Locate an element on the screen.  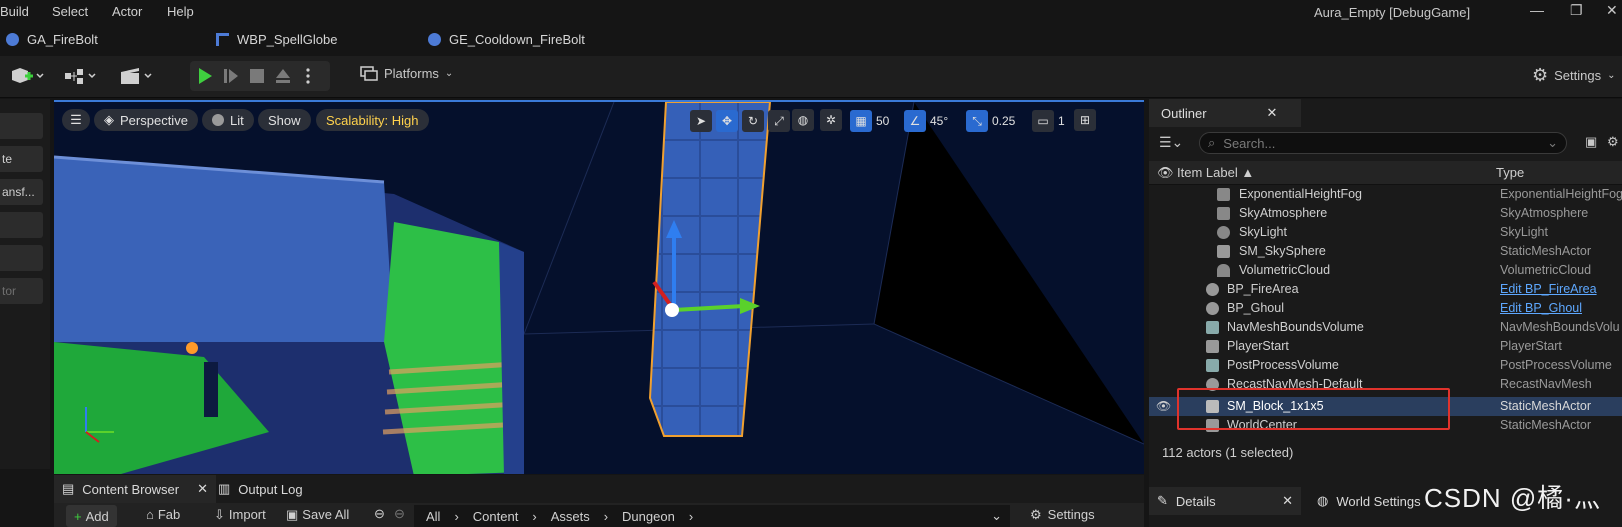
scale-snap-toggle: ⤡ 0.25 is located at coordinates (990, 121).